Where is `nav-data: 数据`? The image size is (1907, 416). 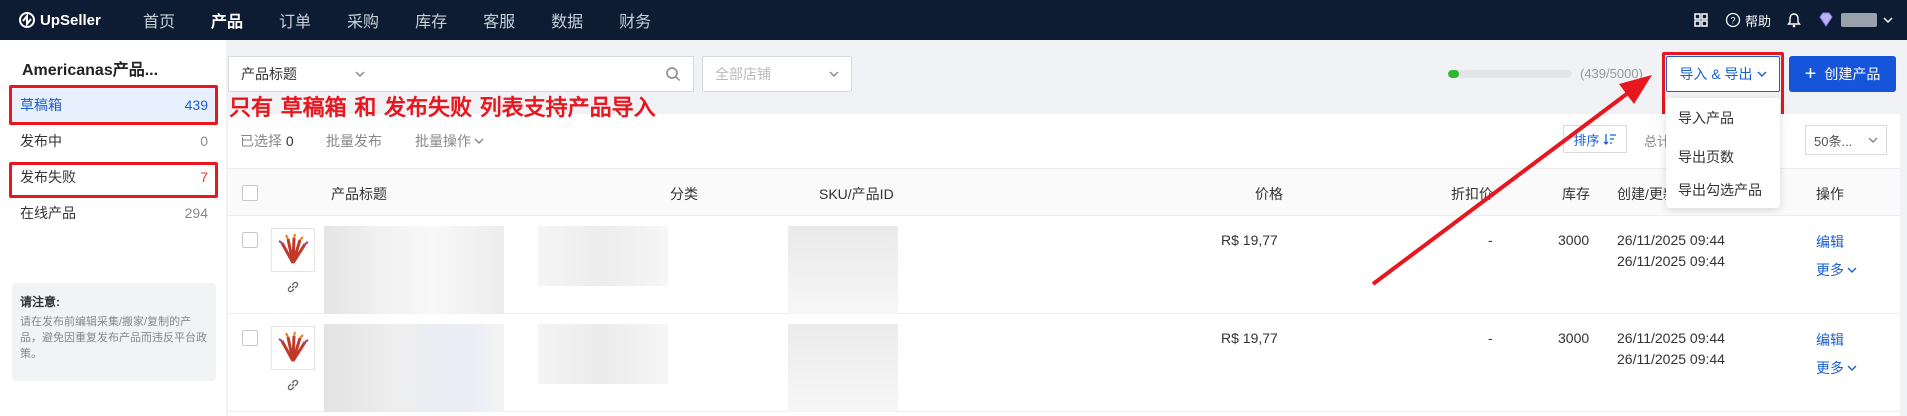
nav-data: 数据 is located at coordinates (567, 20).